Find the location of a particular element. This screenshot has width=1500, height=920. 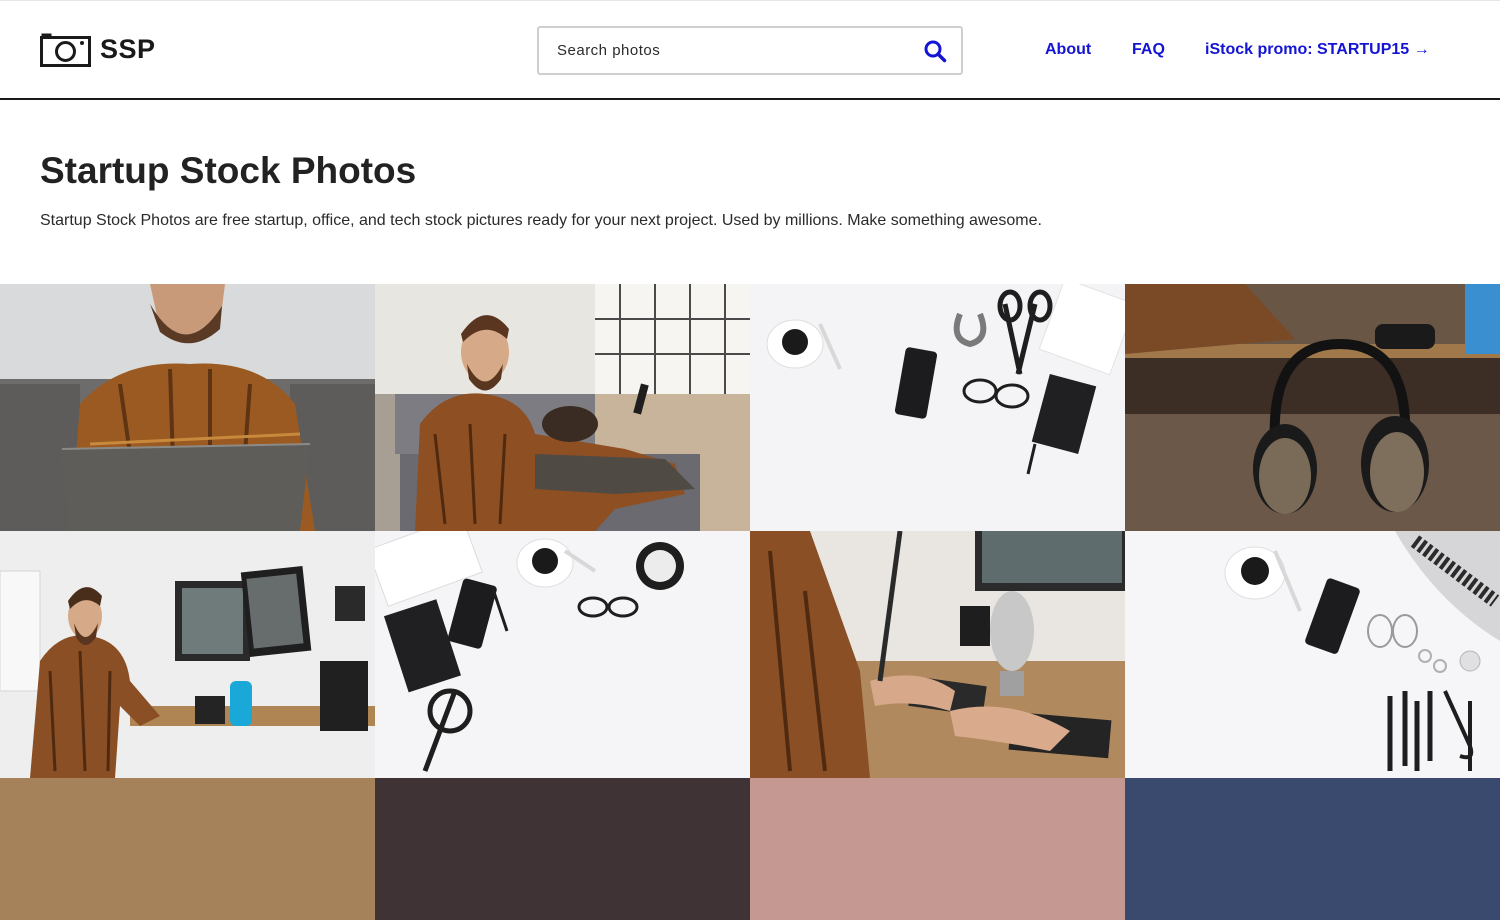

photo-coffee-makeup is located at coordinates (1312, 654).